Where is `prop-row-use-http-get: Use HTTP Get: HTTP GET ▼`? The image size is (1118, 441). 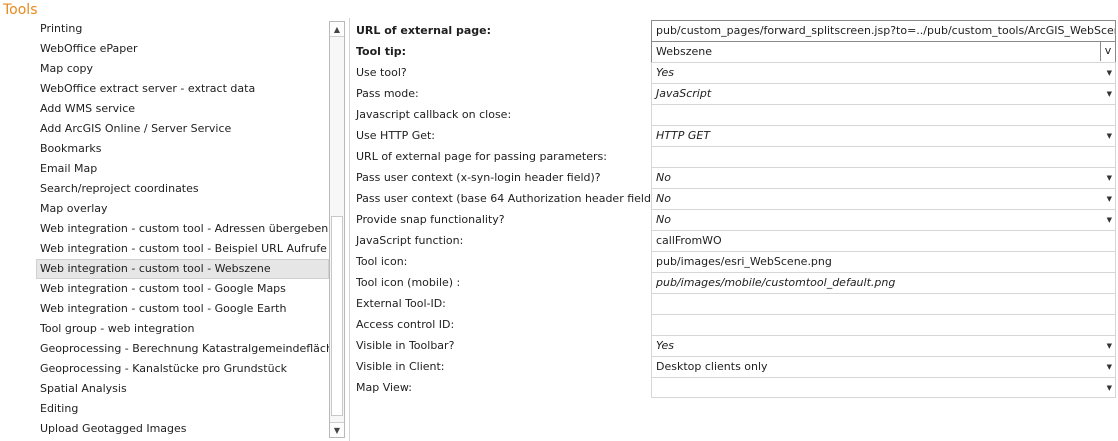
prop-row-use-http-get: Use HTTP Get: HTTP GET ▼ is located at coordinates (735, 135).